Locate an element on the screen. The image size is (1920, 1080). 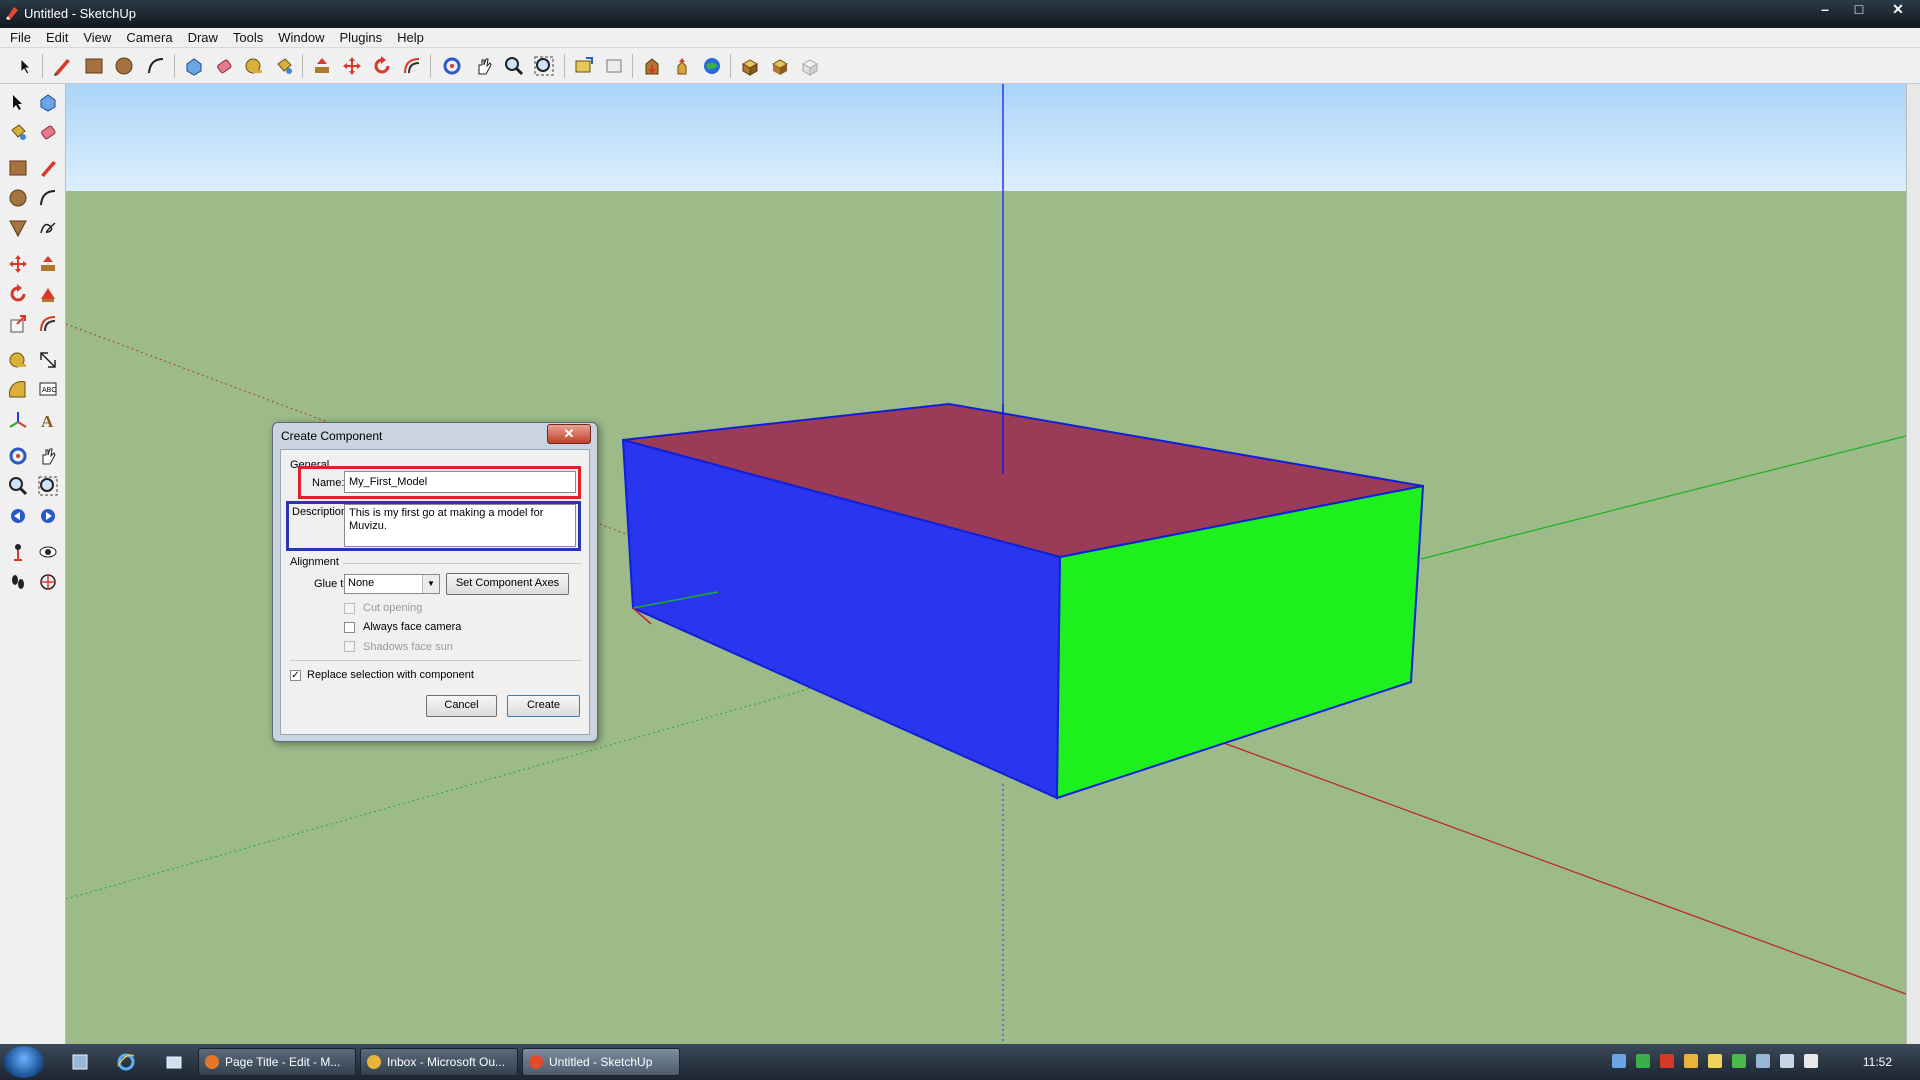
menu-window: Window is located at coordinates (302, 37).